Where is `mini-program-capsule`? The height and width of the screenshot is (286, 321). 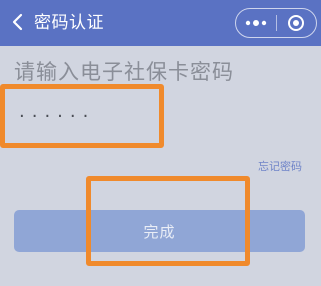
mini-program-capsule is located at coordinates (276, 23).